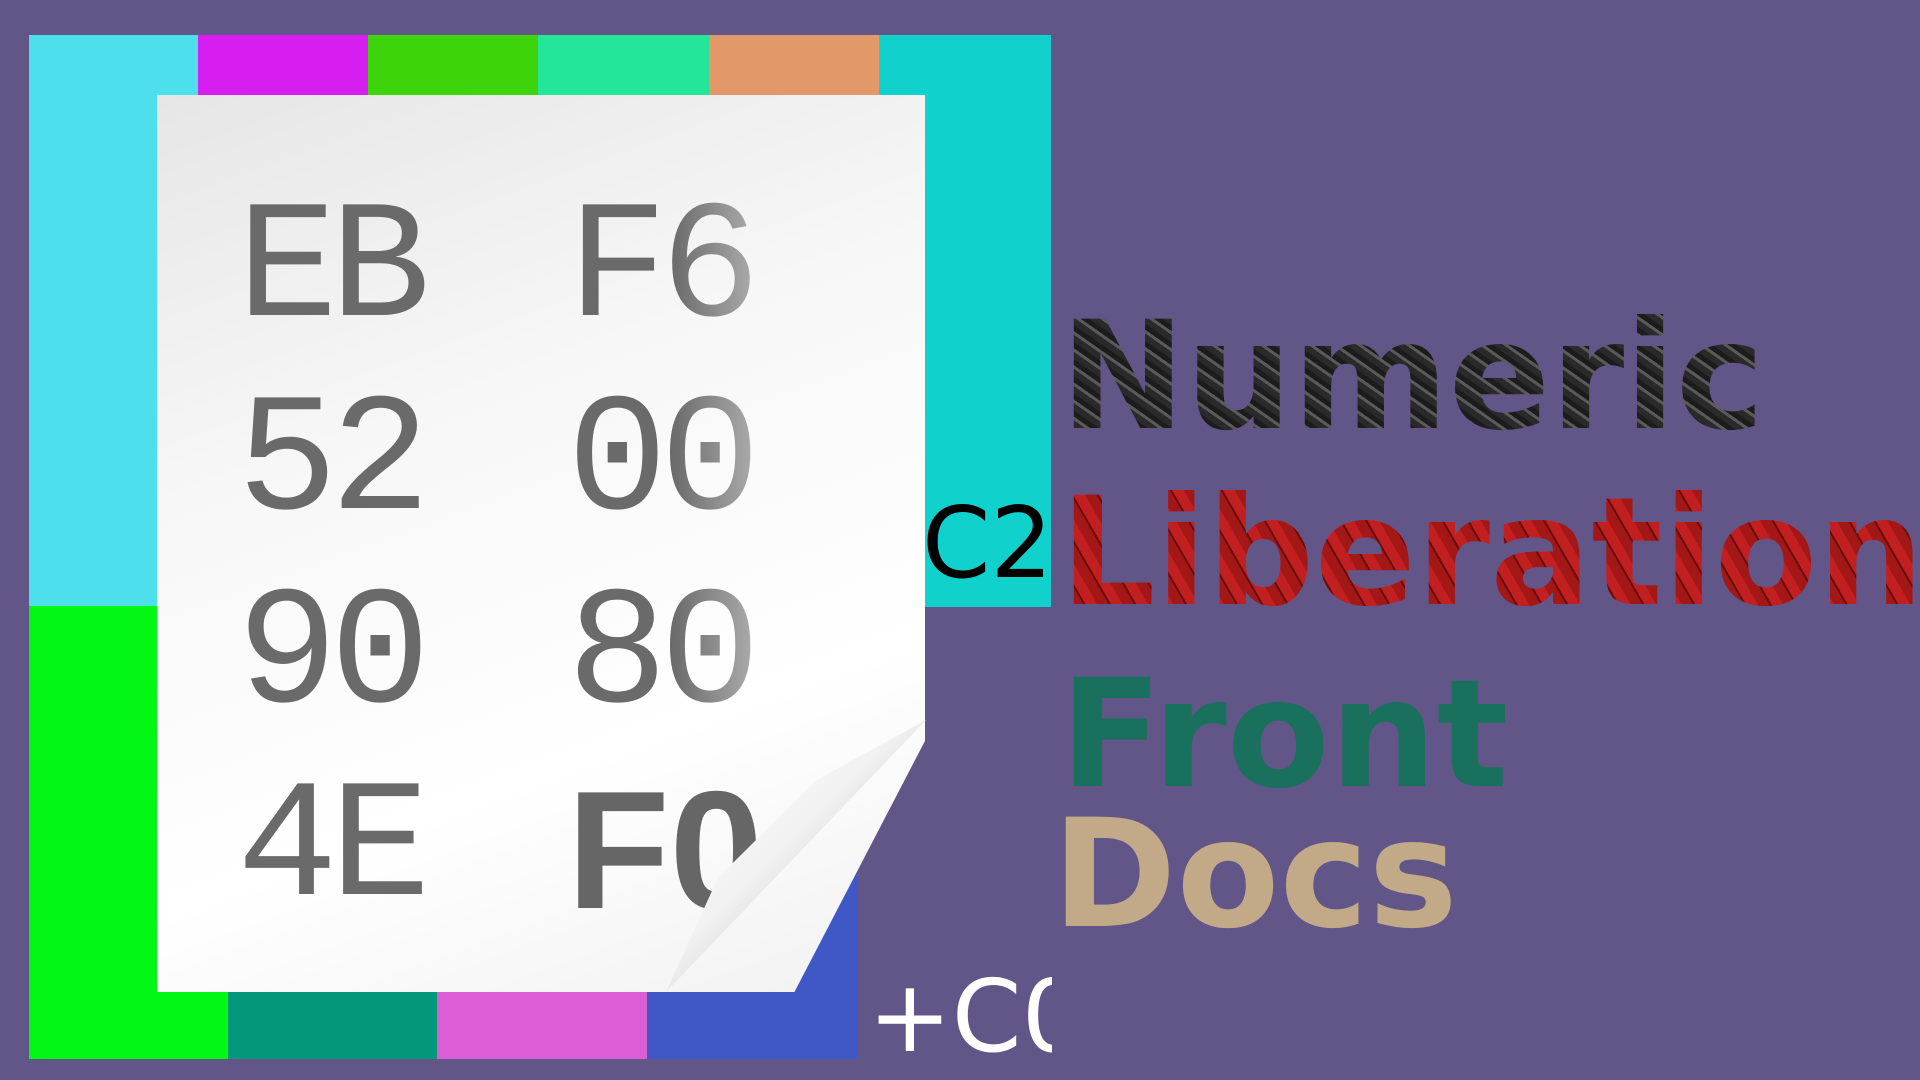 This screenshot has height=1080, width=1920. I want to click on hex-cell: 4E, so click(334, 850).